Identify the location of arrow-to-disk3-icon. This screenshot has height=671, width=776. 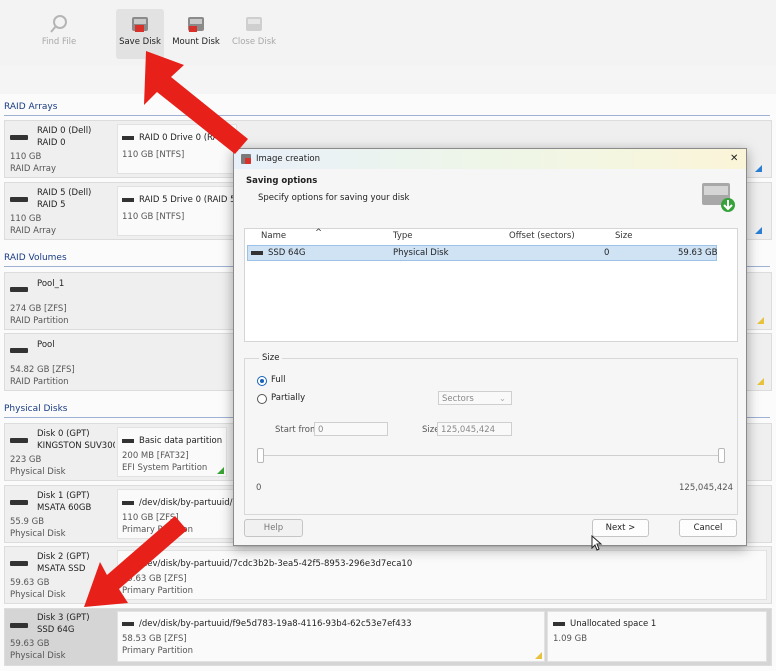
(135, 561).